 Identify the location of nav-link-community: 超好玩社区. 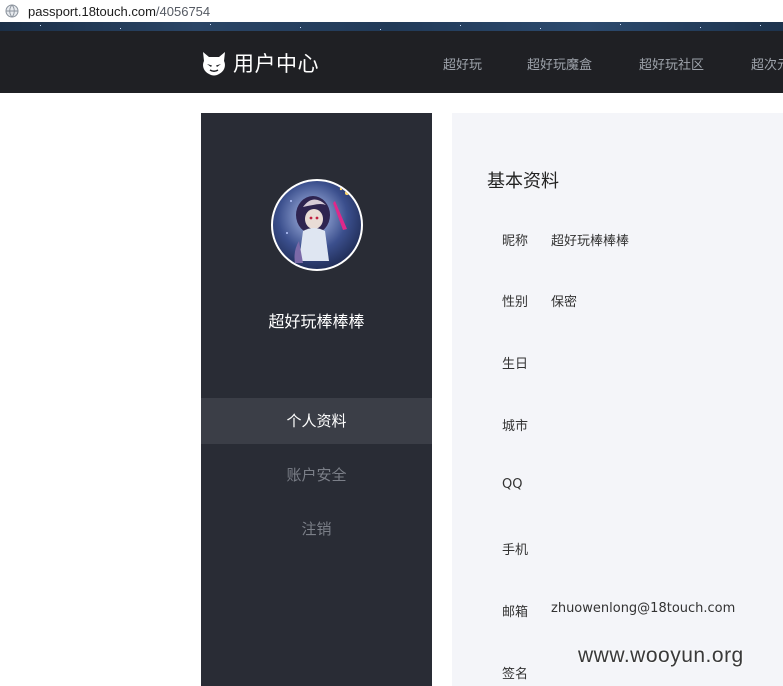
(671, 63).